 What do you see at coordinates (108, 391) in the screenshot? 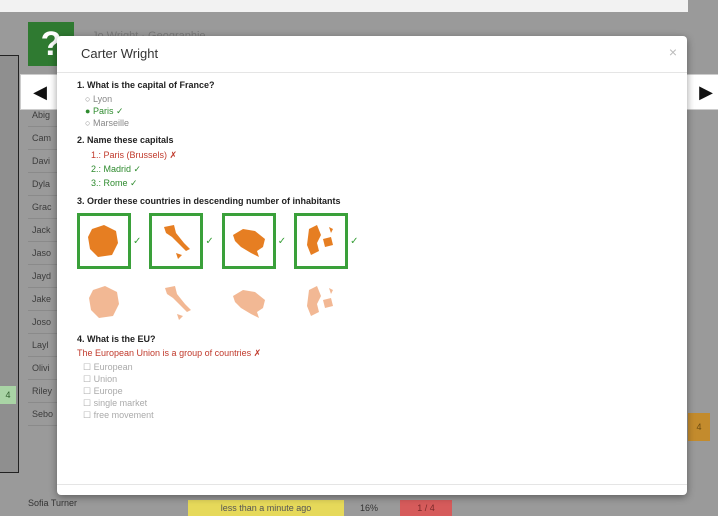
I see `keyword-label: Europe` at bounding box center [108, 391].